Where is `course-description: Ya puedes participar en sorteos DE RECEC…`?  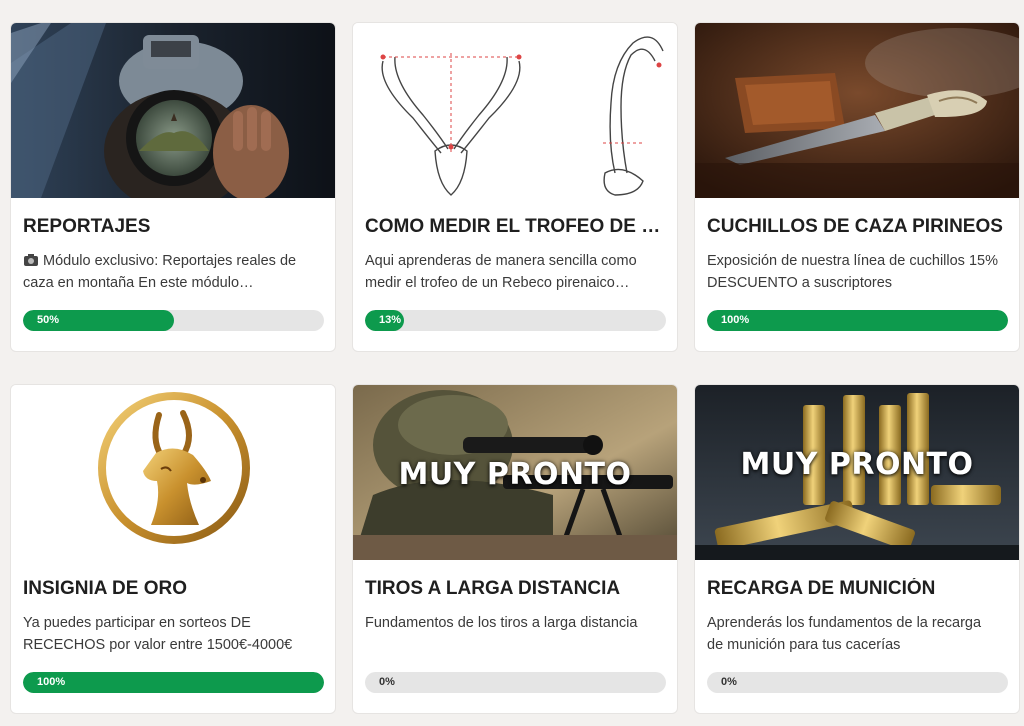
course-description: Ya puedes participar en sorteos DE RECEC… is located at coordinates (158, 634).